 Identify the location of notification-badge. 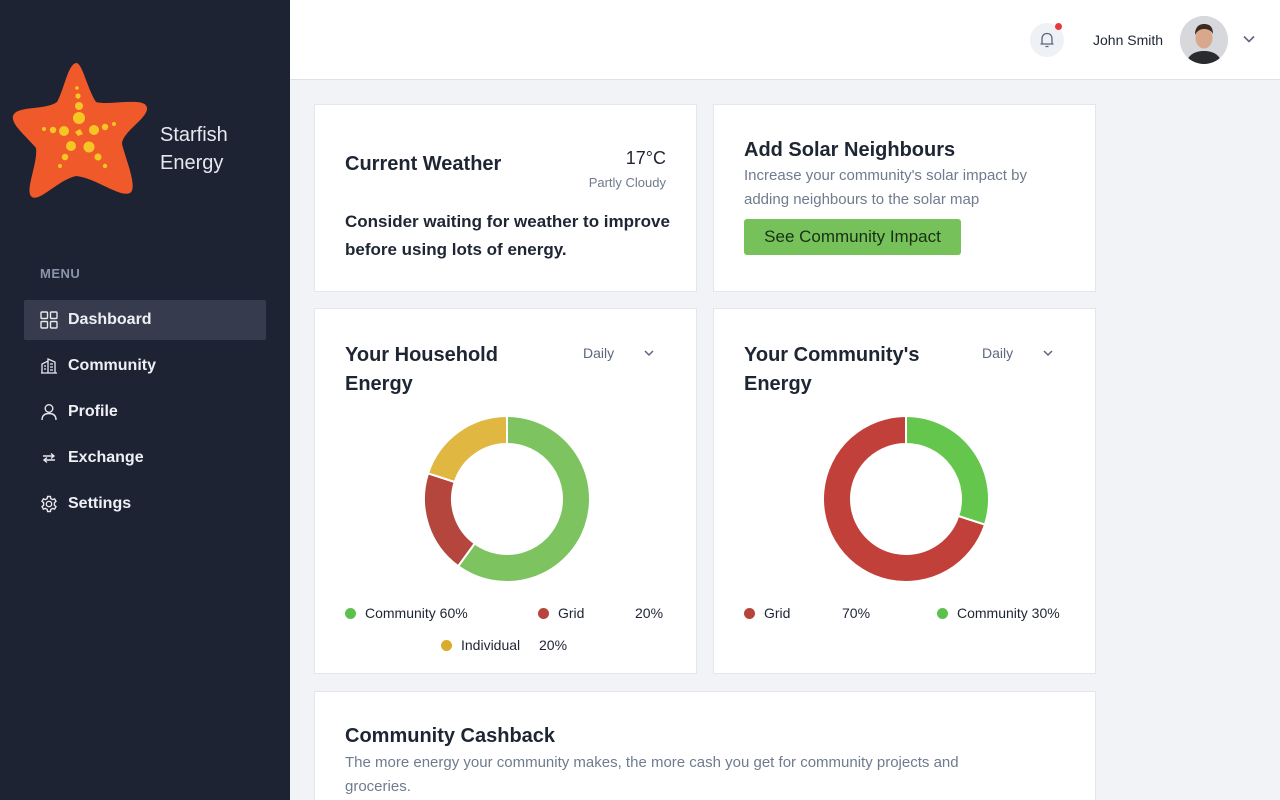
(1058, 26).